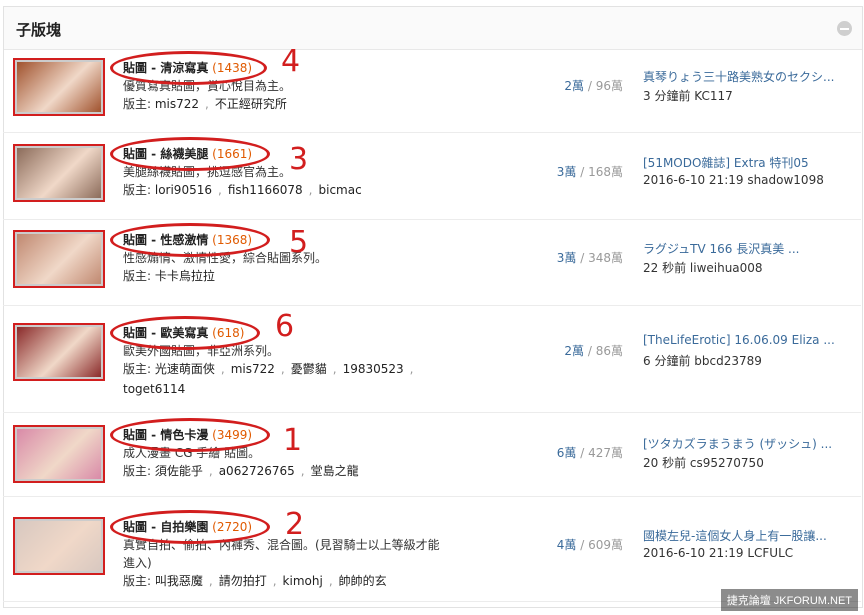  What do you see at coordinates (230, 154) in the screenshot?
I see `today-post-count: (1661)` at bounding box center [230, 154].